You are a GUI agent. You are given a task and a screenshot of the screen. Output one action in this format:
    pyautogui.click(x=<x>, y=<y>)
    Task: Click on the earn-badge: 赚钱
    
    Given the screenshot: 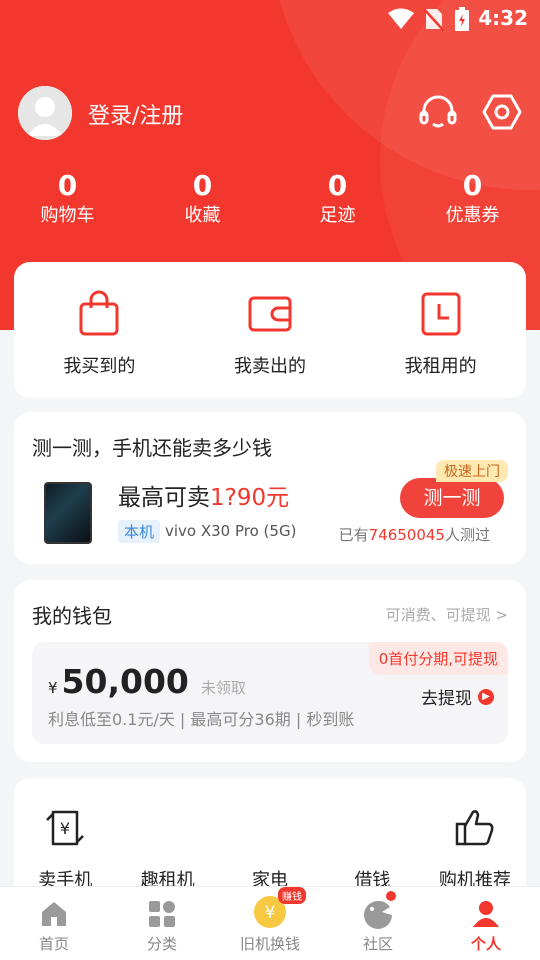 What is the action you would take?
    pyautogui.click(x=292, y=895)
    